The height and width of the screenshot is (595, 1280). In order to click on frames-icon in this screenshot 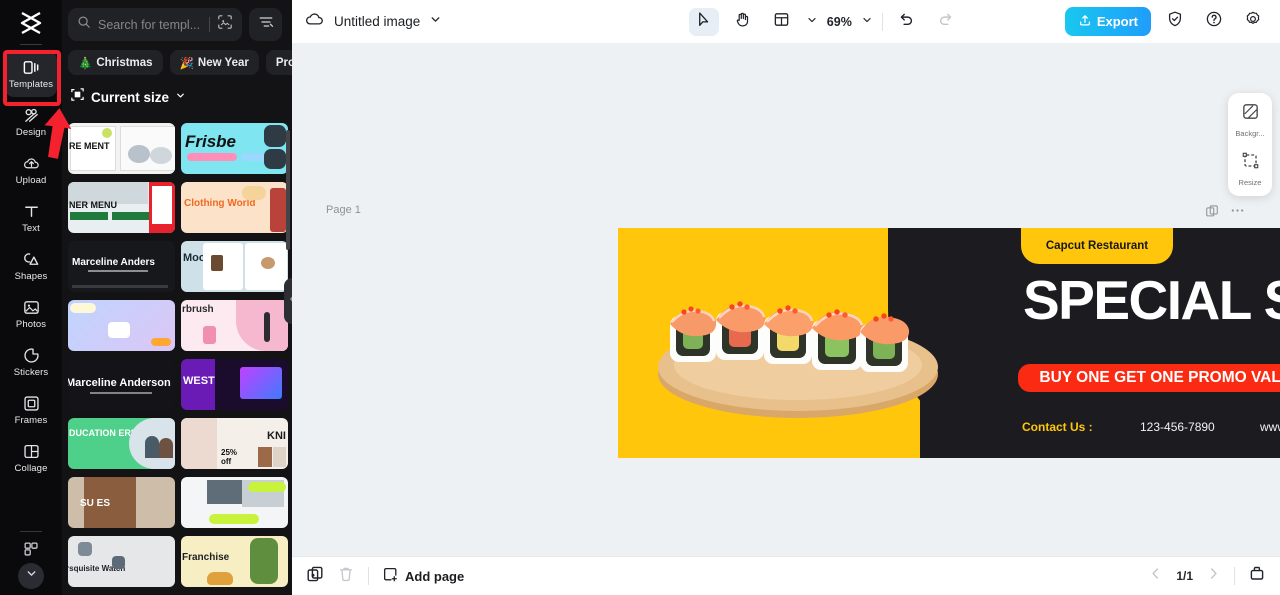, I will do `click(31, 403)`.